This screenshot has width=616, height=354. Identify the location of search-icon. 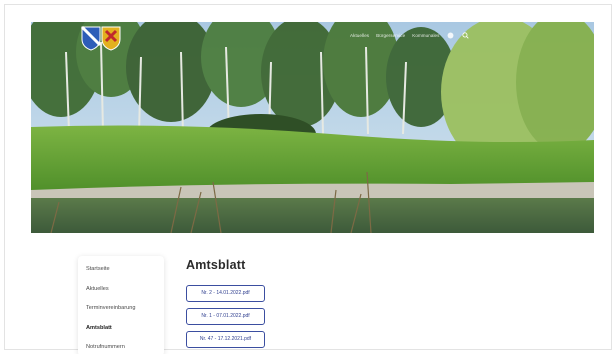
(466, 35).